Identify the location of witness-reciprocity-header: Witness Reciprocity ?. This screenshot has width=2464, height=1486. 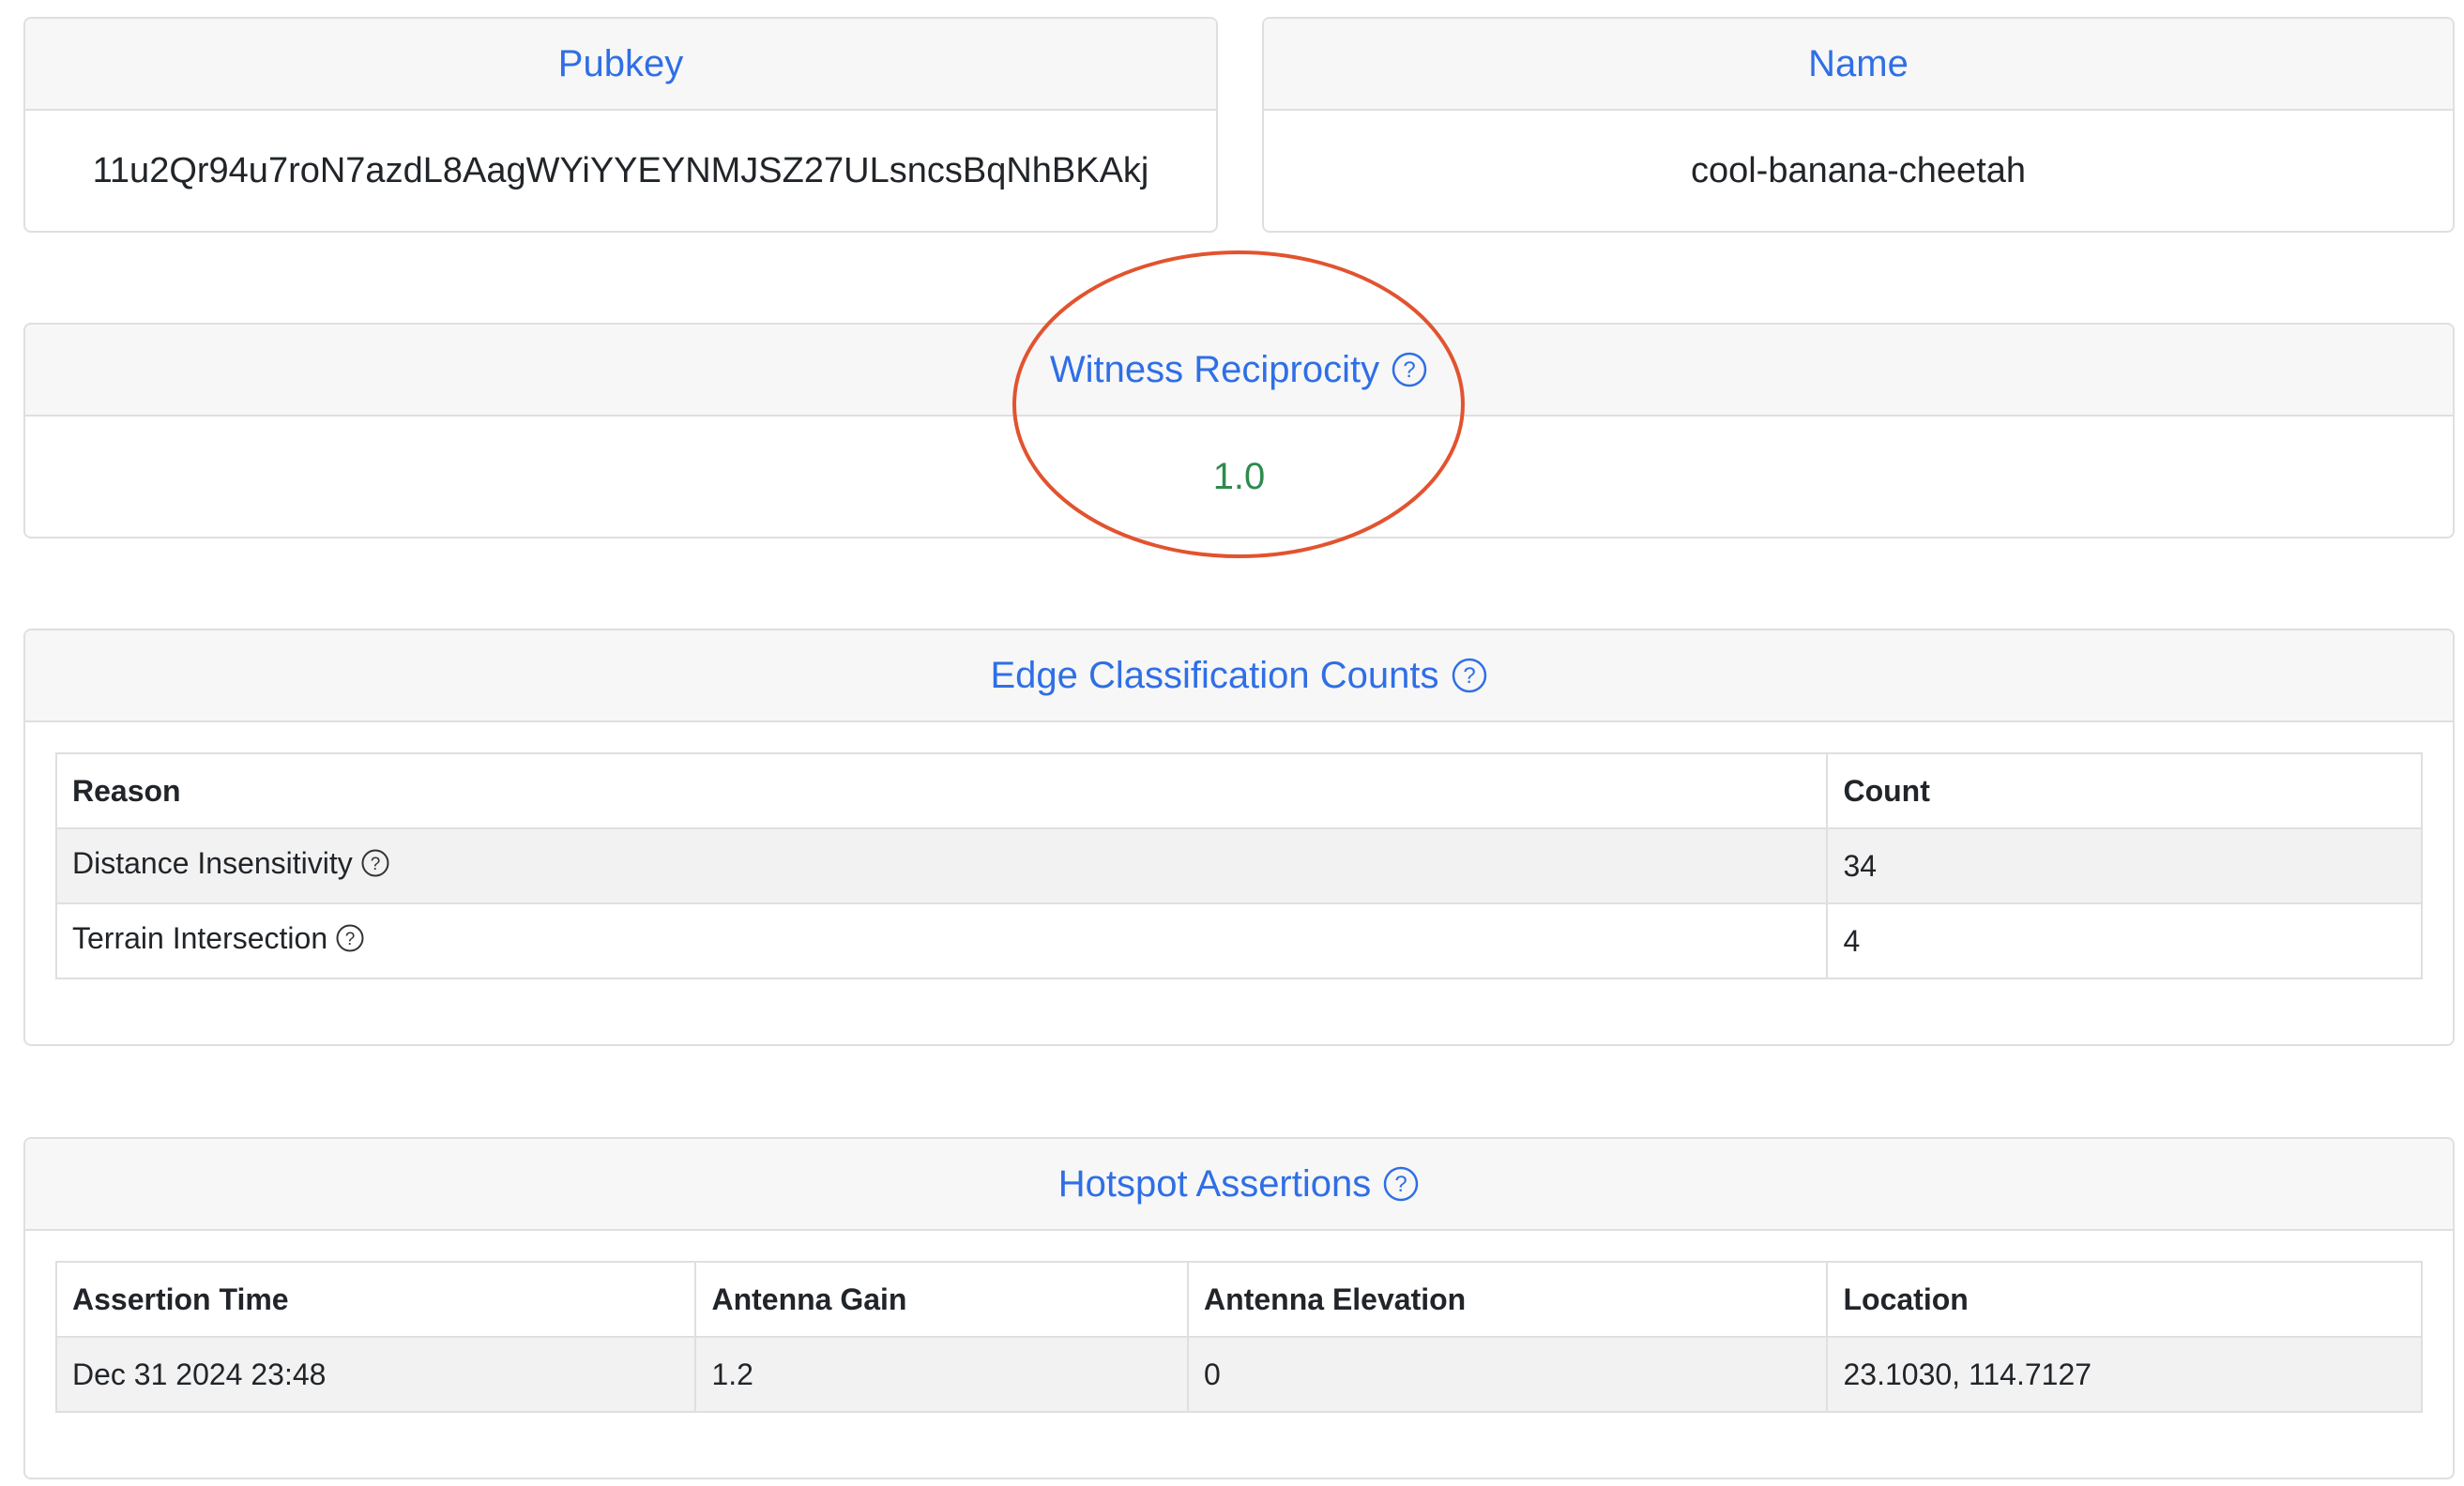
(1239, 371).